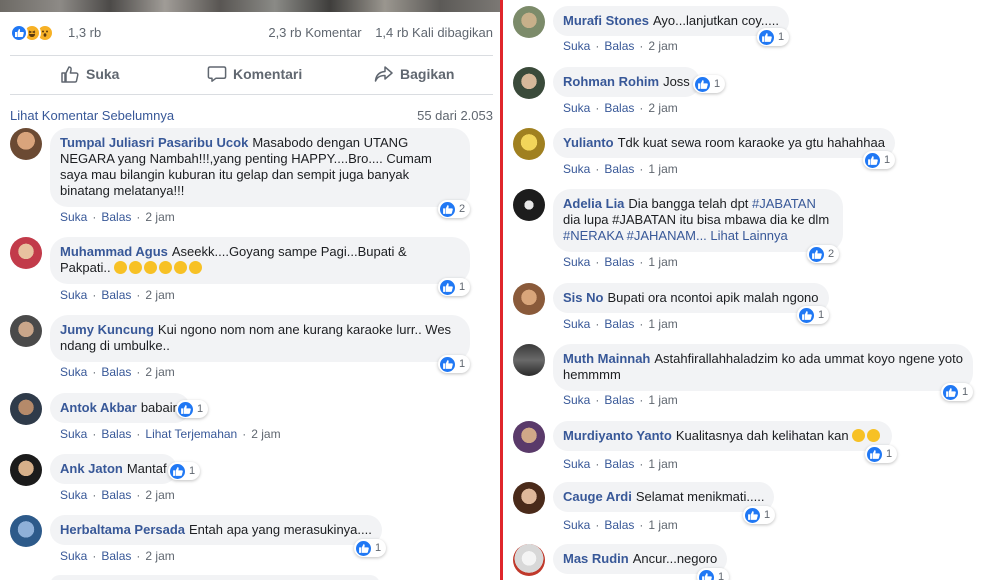  I want to click on hashtag-link: #NERAKA, so click(593, 235).